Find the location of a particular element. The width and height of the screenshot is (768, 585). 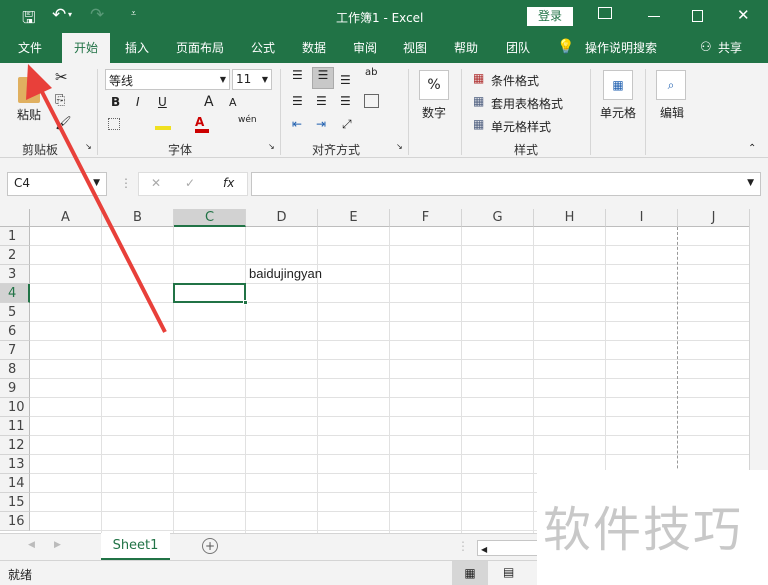

red-arrow-annotation is located at coordinates (96, 198).